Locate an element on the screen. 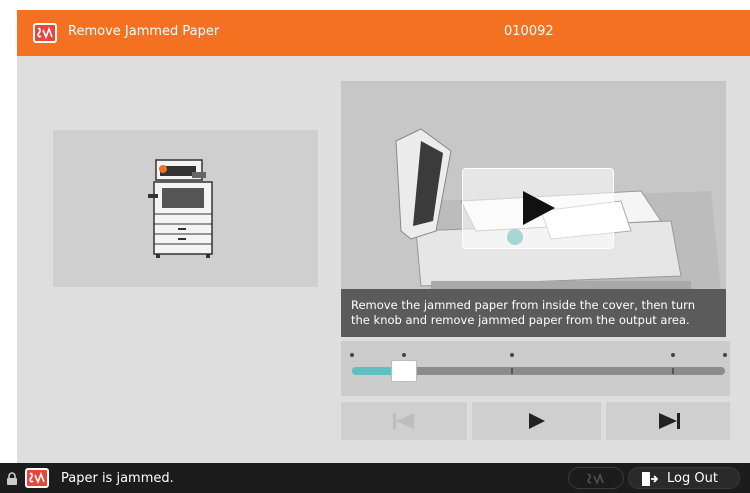  lock-icon is located at coordinates (12, 478).